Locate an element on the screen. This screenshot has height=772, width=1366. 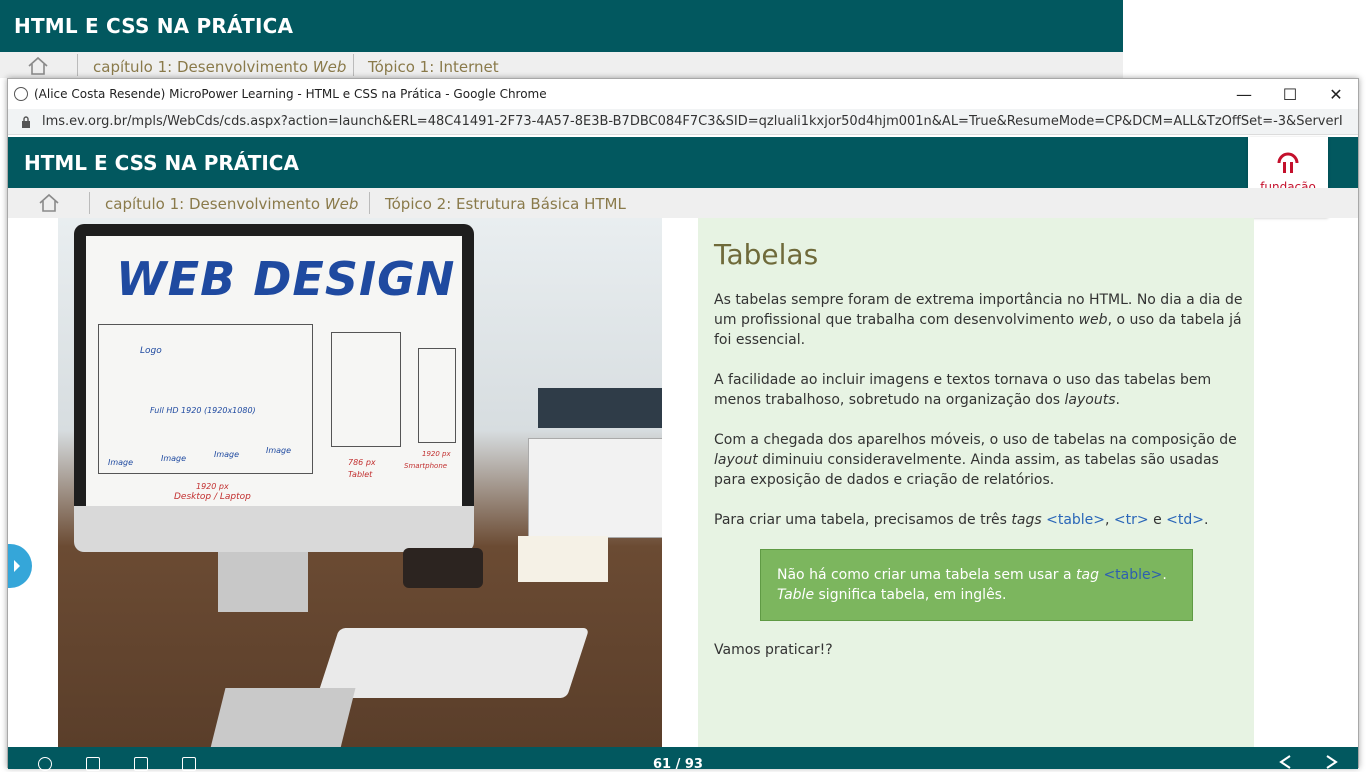
bradesco-logo-icon is located at coordinates (1288, 162).